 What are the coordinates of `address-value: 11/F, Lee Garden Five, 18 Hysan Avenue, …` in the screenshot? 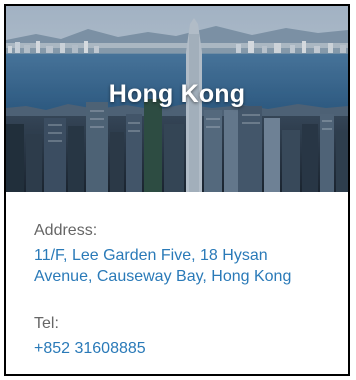 It's located at (184, 266).